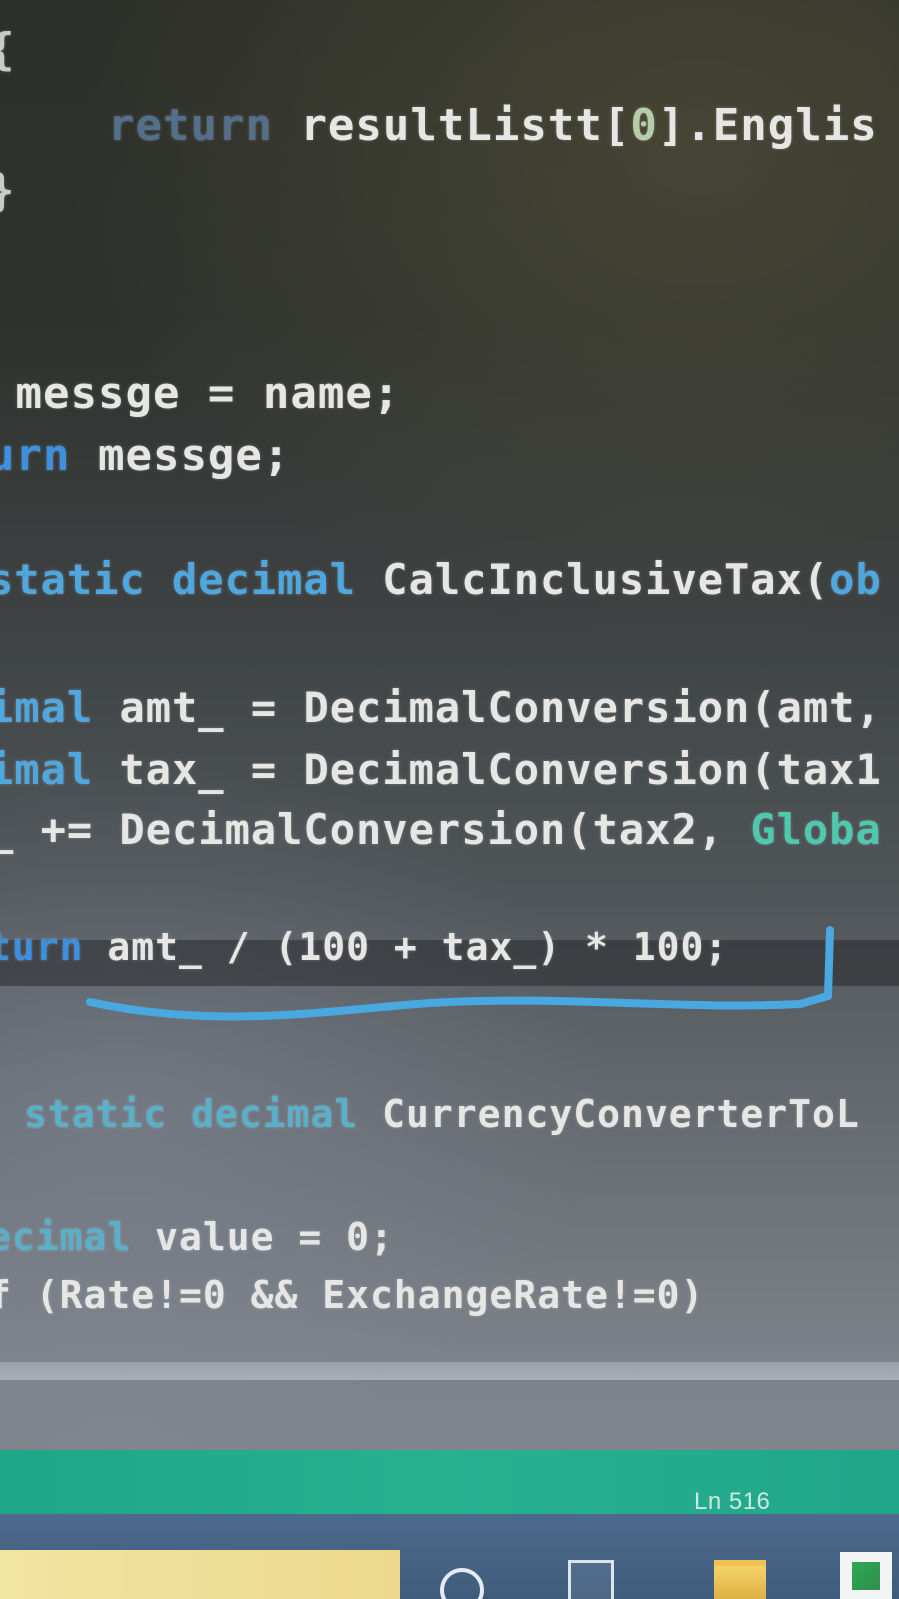 The width and height of the screenshot is (899, 1599). What do you see at coordinates (866, 1575) in the screenshot?
I see `store-icon` at bounding box center [866, 1575].